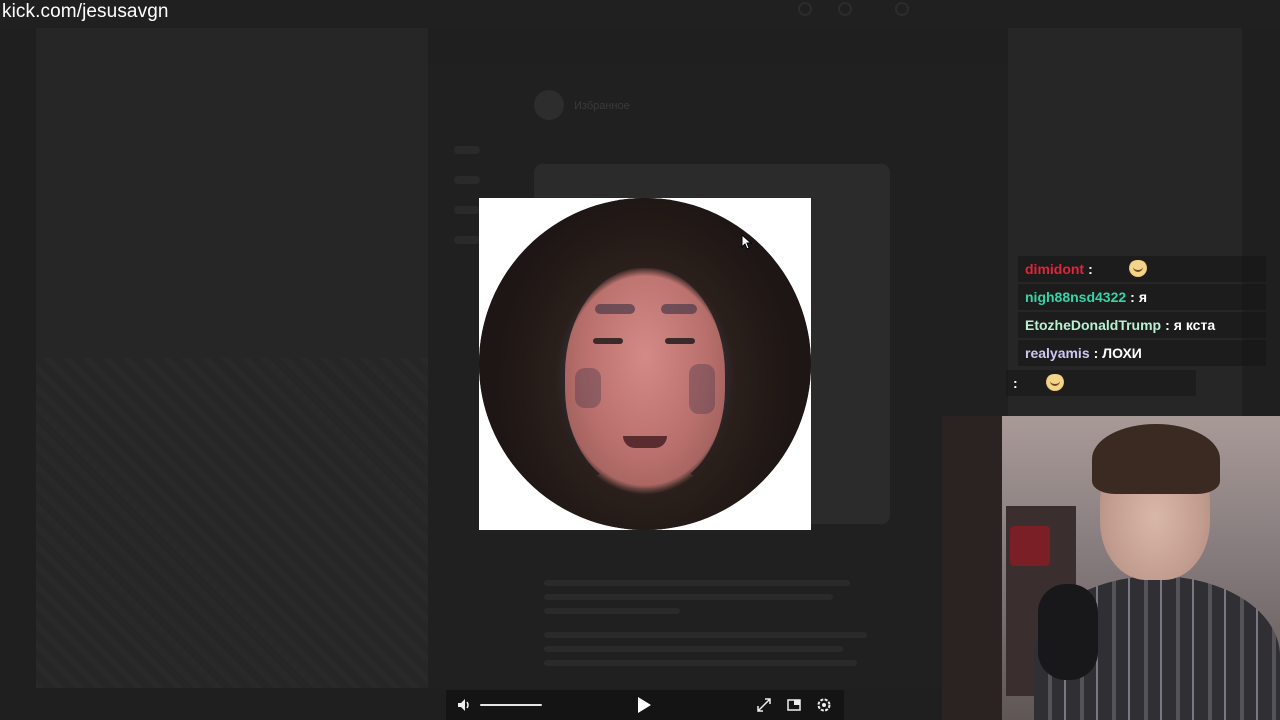 The width and height of the screenshot is (1280, 720). Describe the element at coordinates (1194, 325) in the screenshot. I see `chat-text: я кста` at that location.